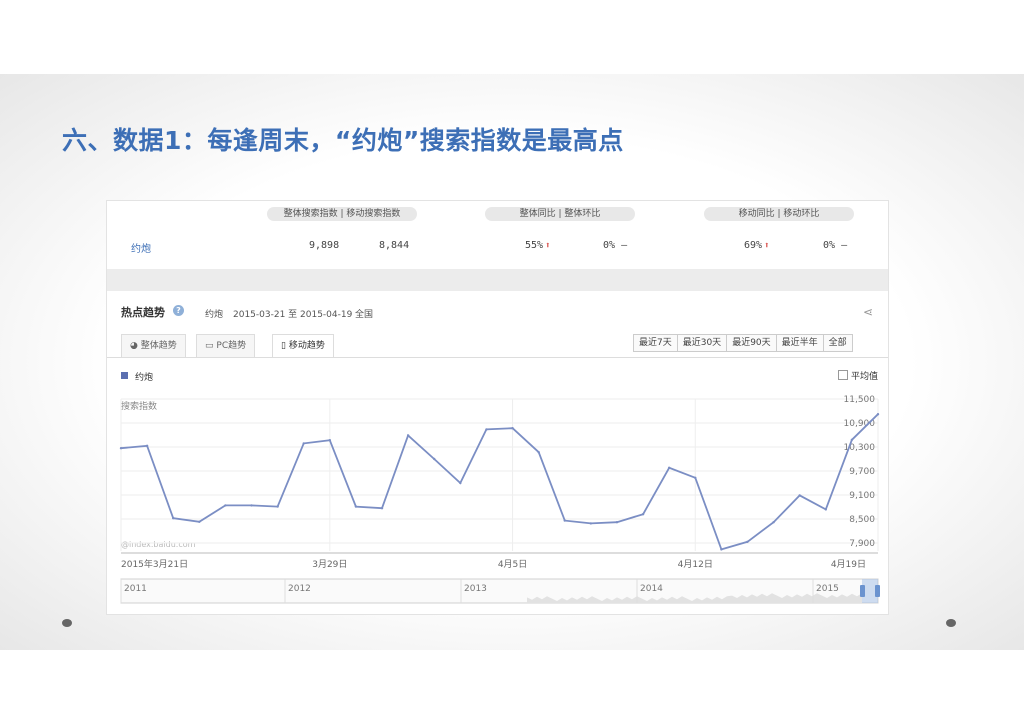 The width and height of the screenshot is (1024, 723). What do you see at coordinates (827, 589) in the screenshot?
I see `navigator-year-label: 2015` at bounding box center [827, 589].